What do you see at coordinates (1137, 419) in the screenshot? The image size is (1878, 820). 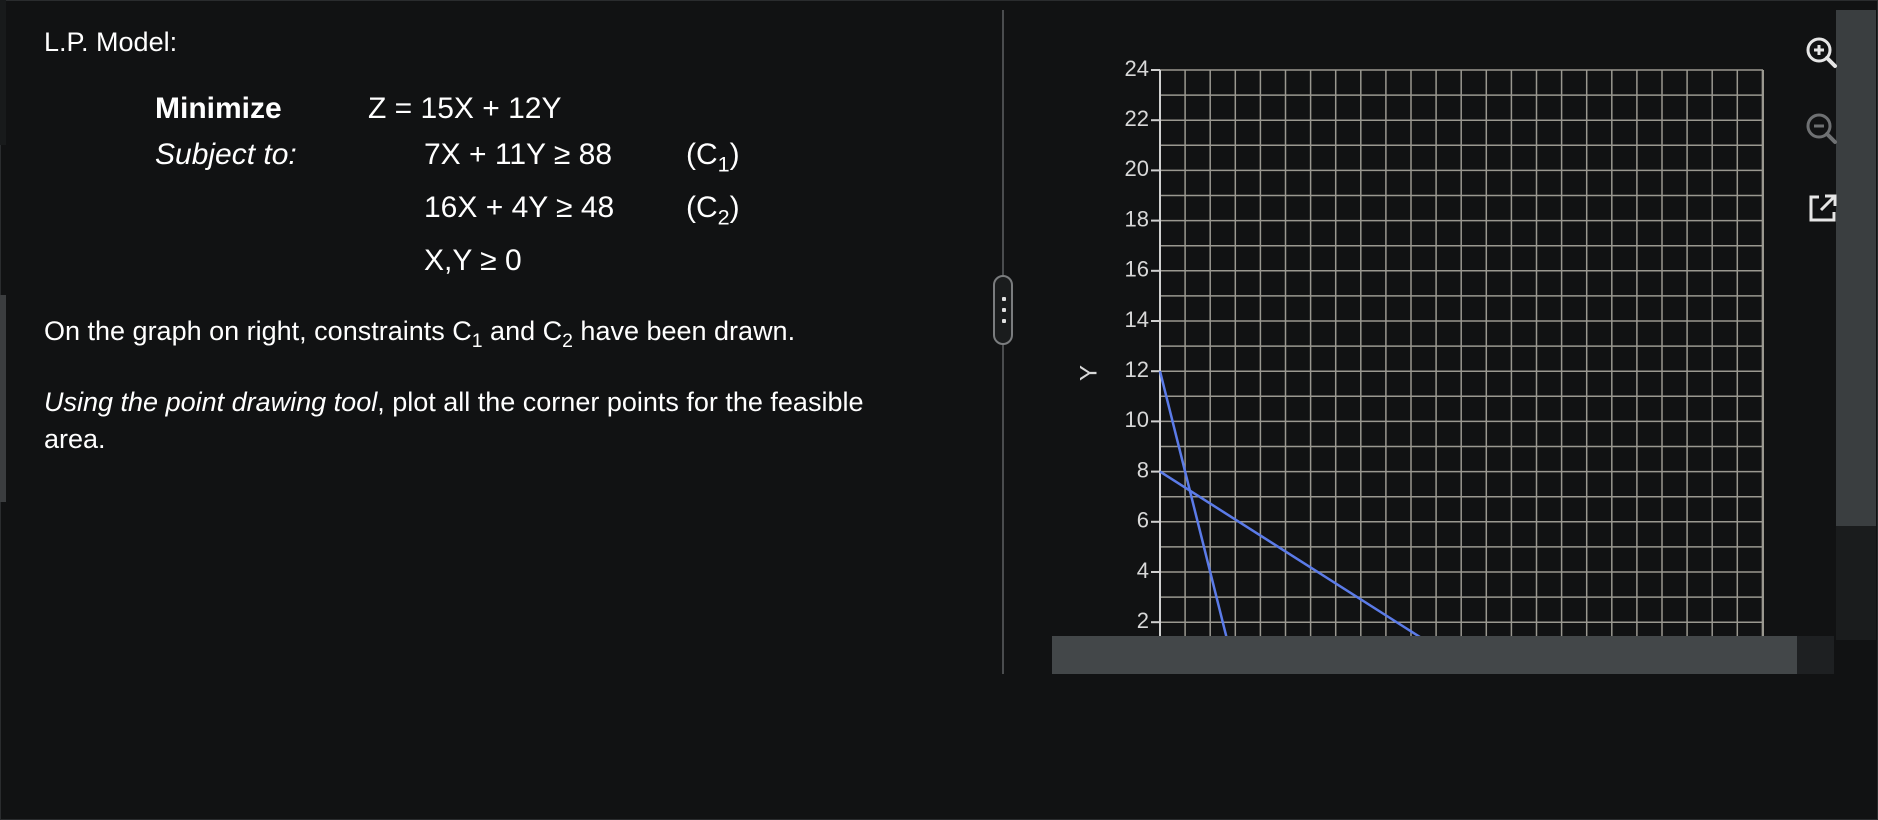 I see `y-tick-label: 10` at bounding box center [1137, 419].